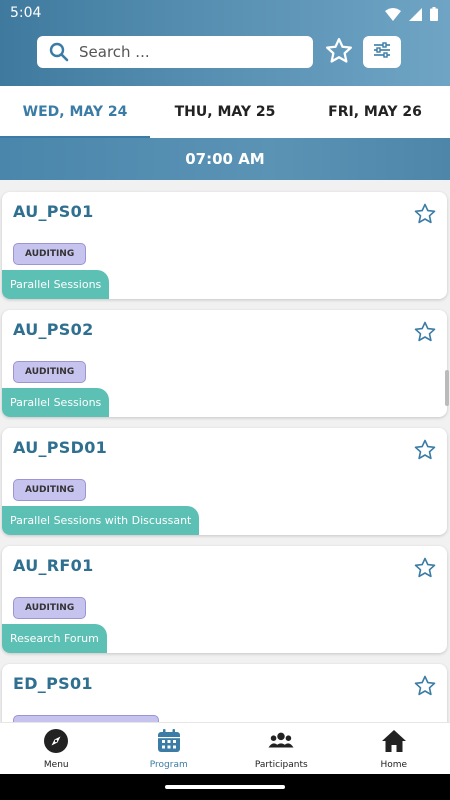 The width and height of the screenshot is (450, 800). What do you see at coordinates (101, 520) in the screenshot?
I see `session-type-label: Parallel Sessions with Discussant` at bounding box center [101, 520].